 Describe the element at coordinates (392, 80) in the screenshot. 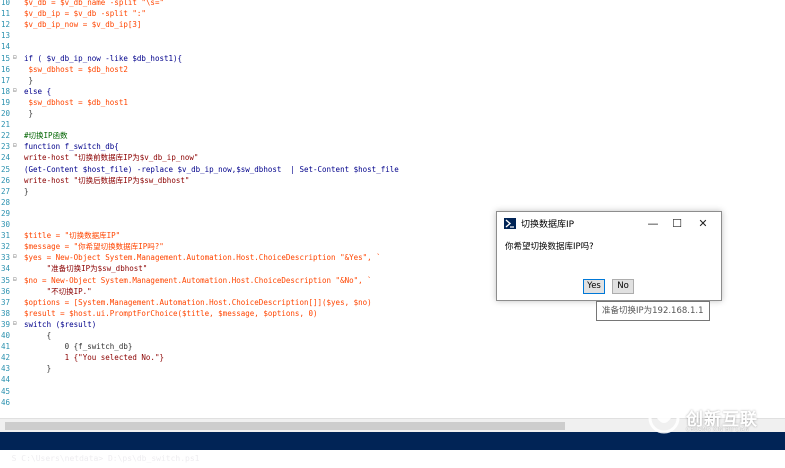

I see `code-line: 17 }` at that location.